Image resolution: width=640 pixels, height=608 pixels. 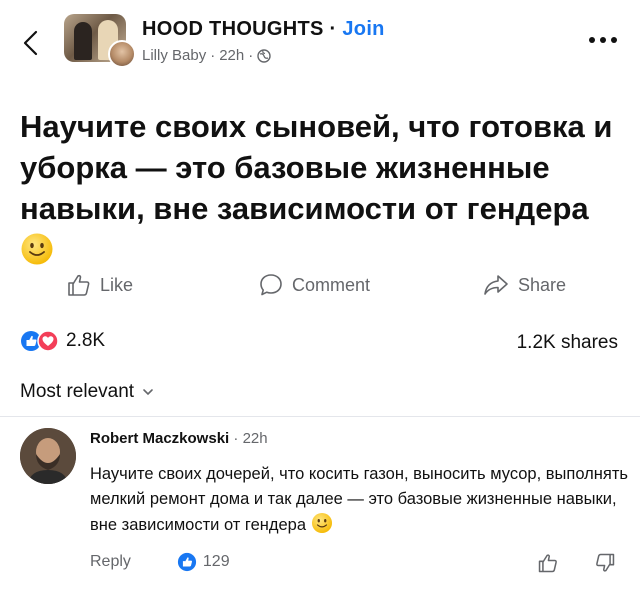 I want to click on comment-bubble-icon, so click(x=271, y=285).